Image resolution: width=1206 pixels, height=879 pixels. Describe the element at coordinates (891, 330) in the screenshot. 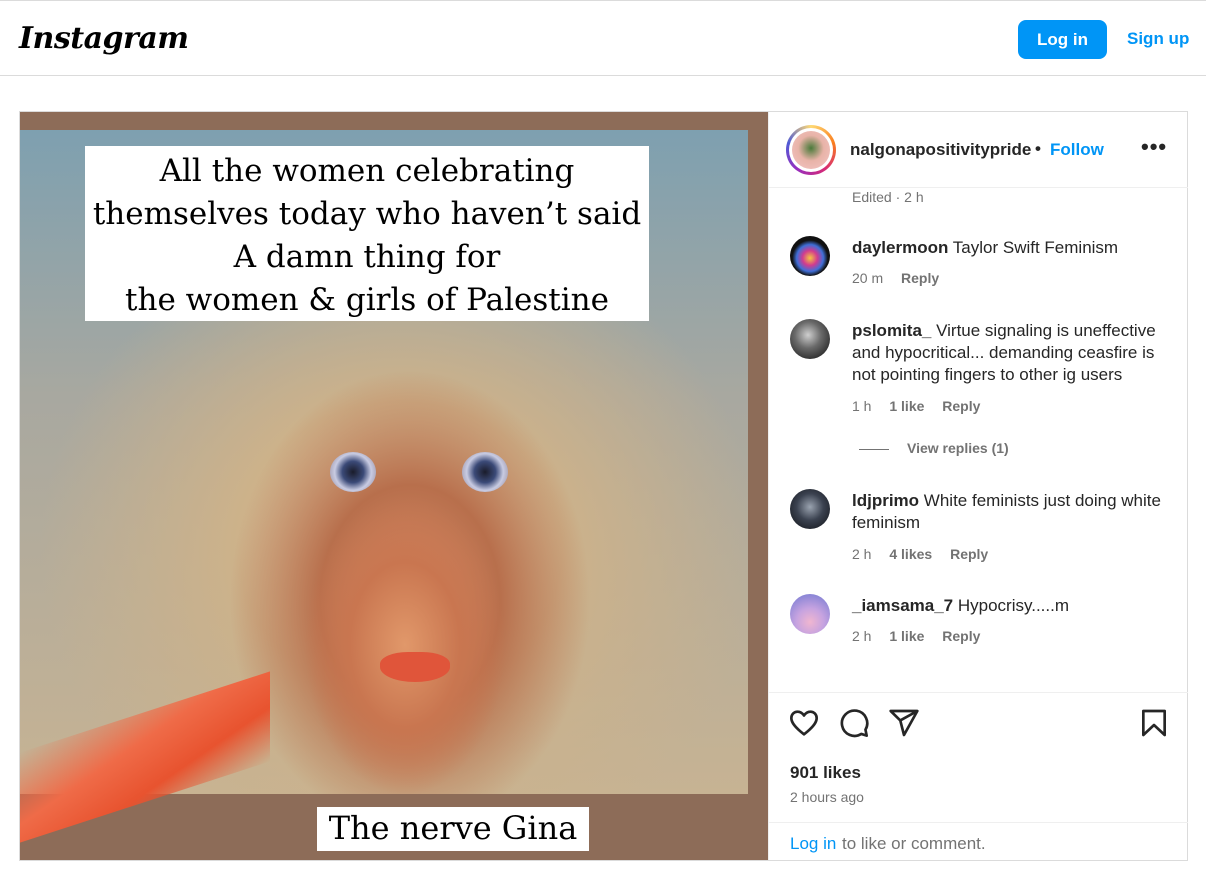

I see `comment-username: pslomita_` at that location.